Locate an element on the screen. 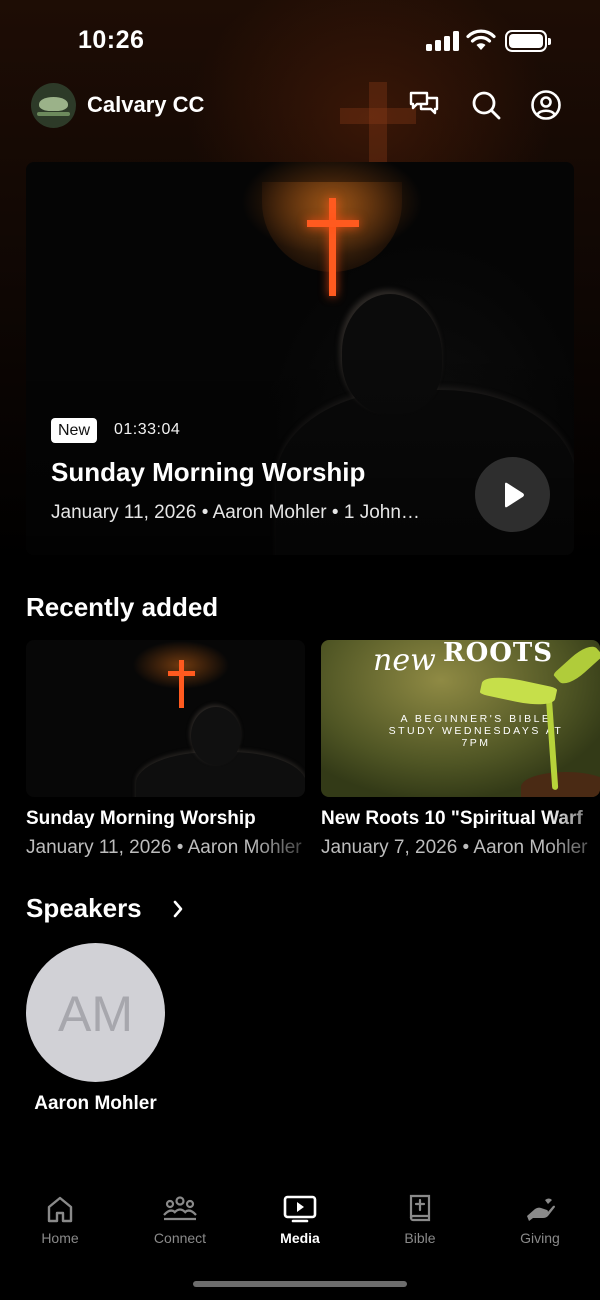 The height and width of the screenshot is (1300, 600). org-name: Calvary CC is located at coordinates (146, 104).